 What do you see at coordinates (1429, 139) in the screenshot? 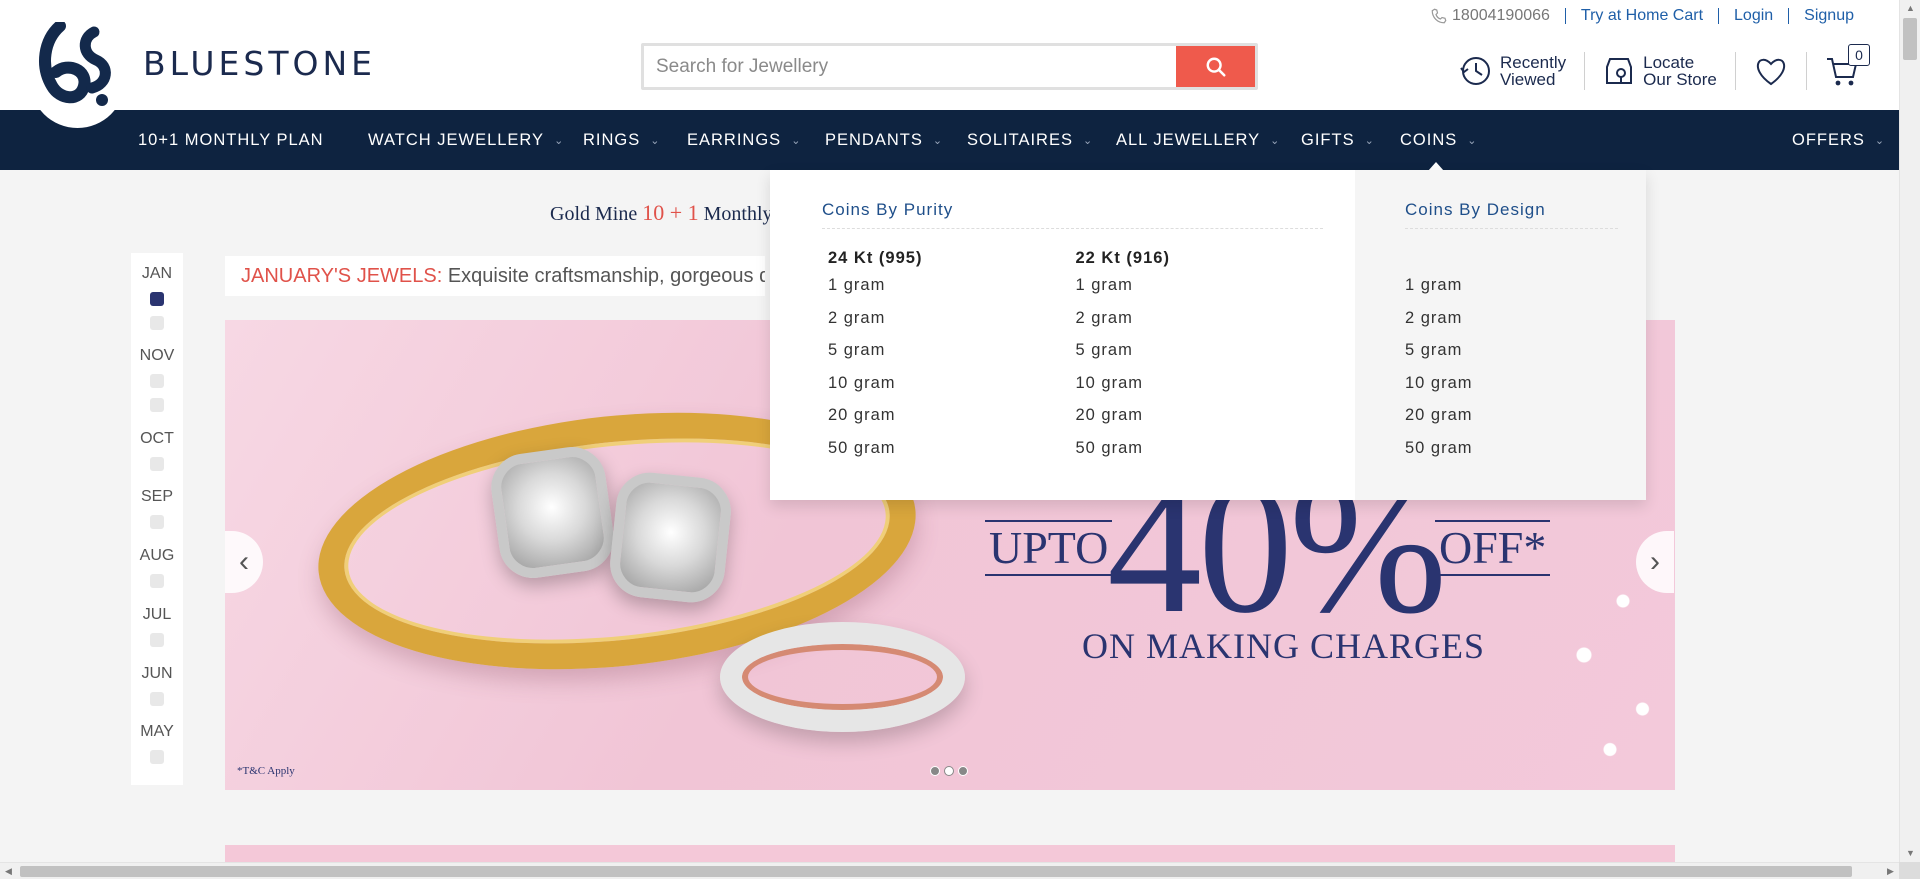
I see `nav-label: COINS` at bounding box center [1429, 139].